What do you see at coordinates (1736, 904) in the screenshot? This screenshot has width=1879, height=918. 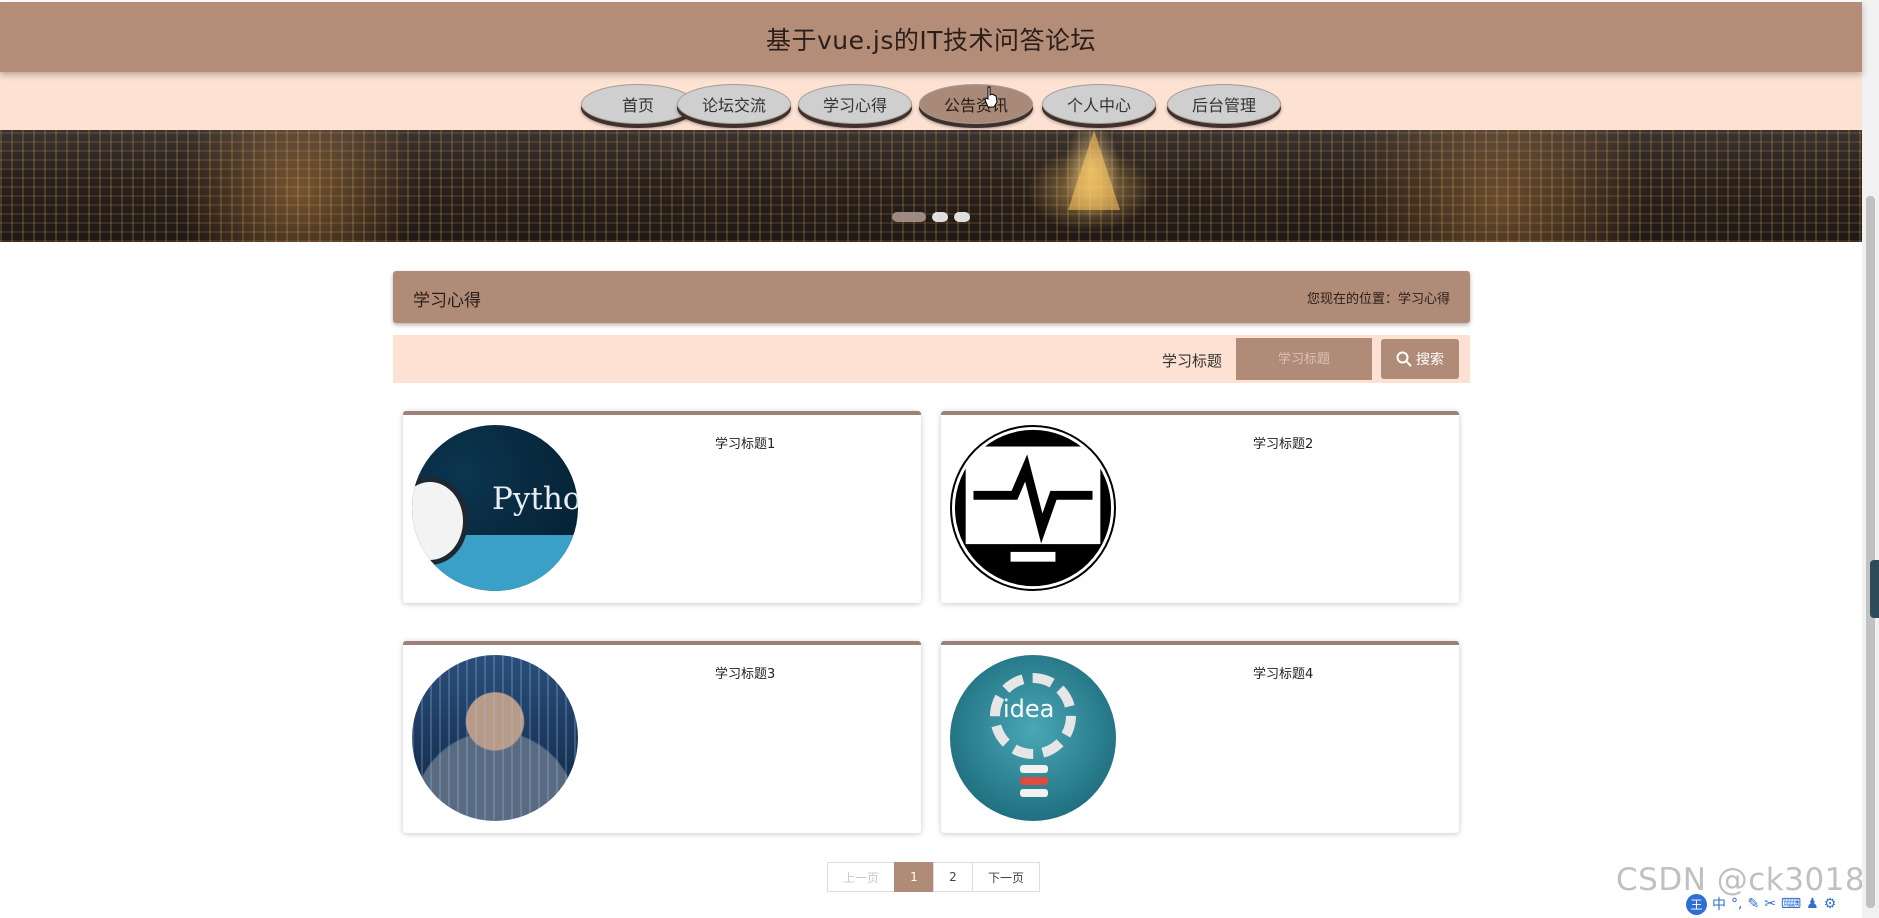 I see `punctuation-icon: °,` at bounding box center [1736, 904].